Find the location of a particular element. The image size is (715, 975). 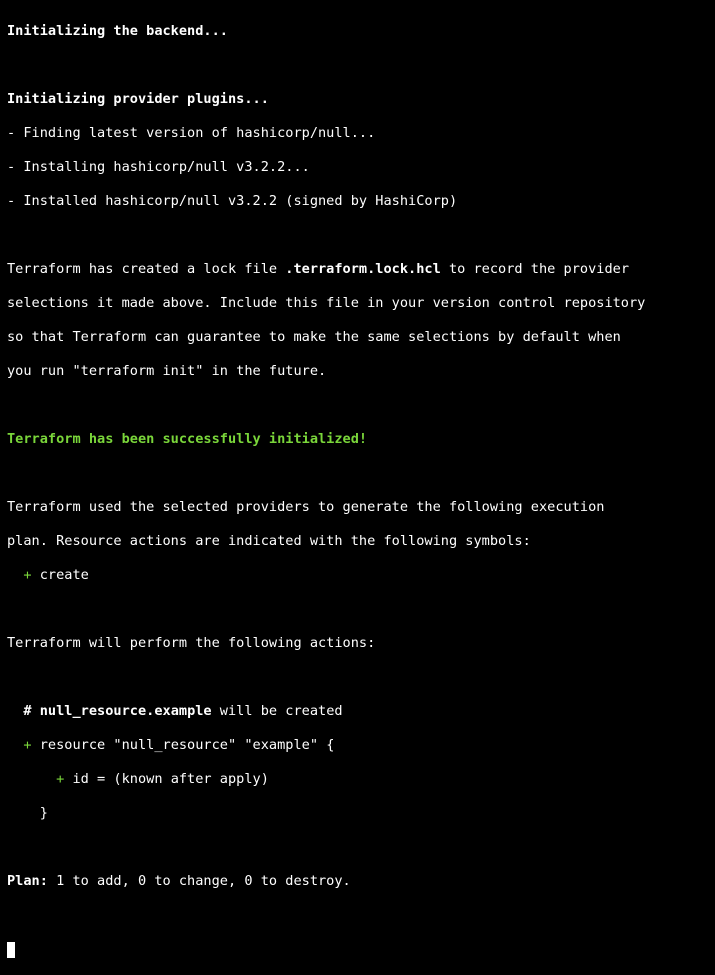

line-prompt is located at coordinates (361, 949).